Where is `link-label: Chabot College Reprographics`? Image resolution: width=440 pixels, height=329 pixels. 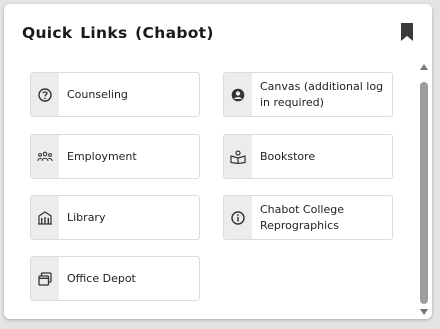
link-label: Chabot College Reprographics is located at coordinates (302, 217).